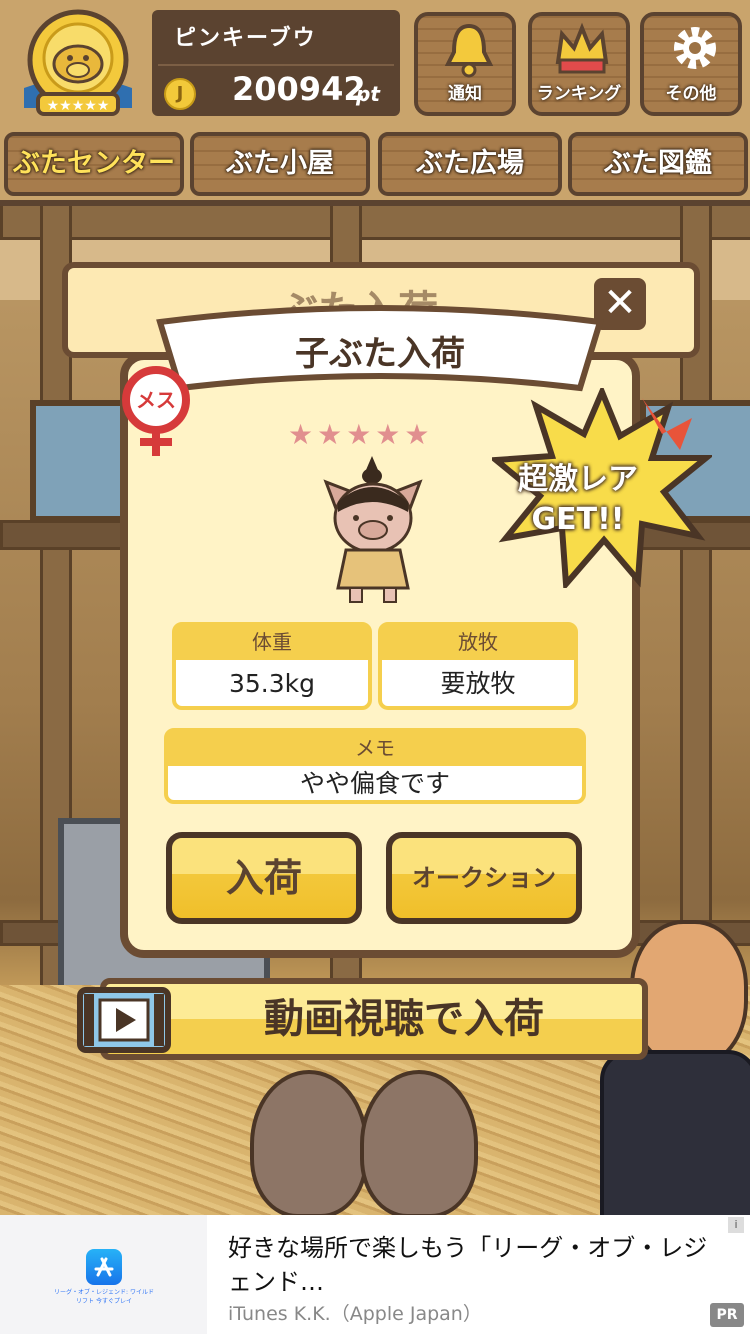 The image size is (750, 1334). I want to click on piglet-character, so click(373, 529).